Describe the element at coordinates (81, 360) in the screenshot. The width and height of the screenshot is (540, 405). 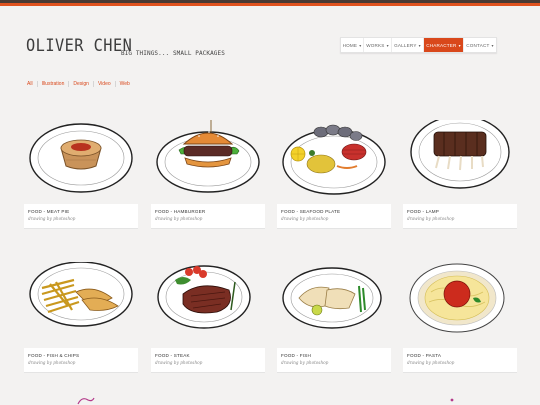
I see `gallery-item-caption: FOOD - FISH & CHIPS drawing by photoshop` at that location.